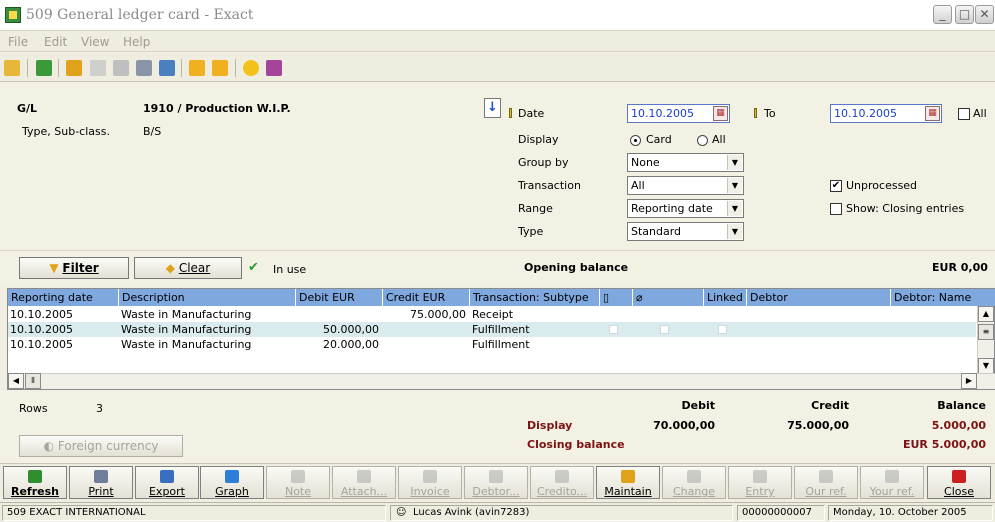 The width and height of the screenshot is (995, 522). Describe the element at coordinates (339, 297) in the screenshot. I see `col-debit: Debit EUR` at that location.